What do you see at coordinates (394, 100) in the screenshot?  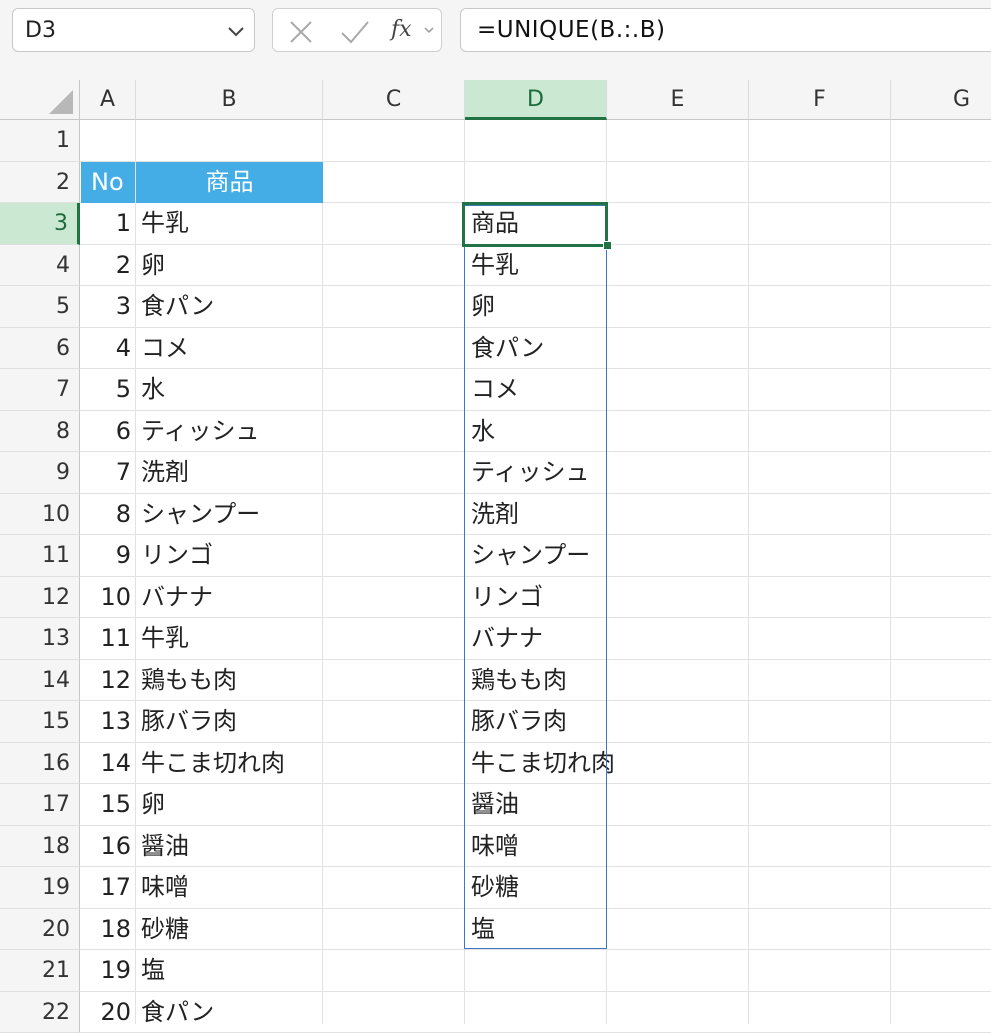 I see `column-header-c: C` at bounding box center [394, 100].